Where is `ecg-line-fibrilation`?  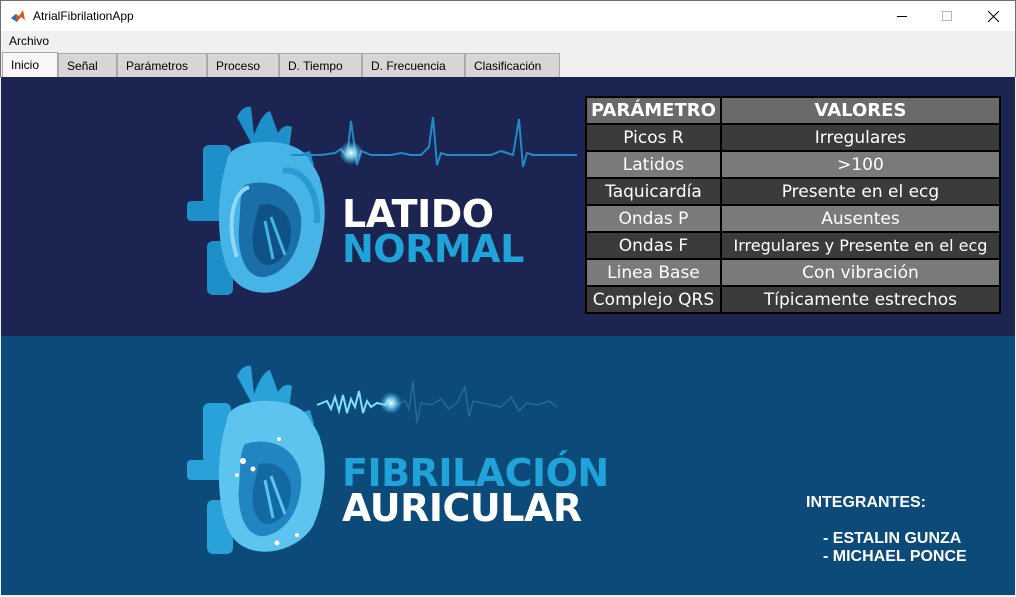 ecg-line-fibrilation is located at coordinates (353, 402).